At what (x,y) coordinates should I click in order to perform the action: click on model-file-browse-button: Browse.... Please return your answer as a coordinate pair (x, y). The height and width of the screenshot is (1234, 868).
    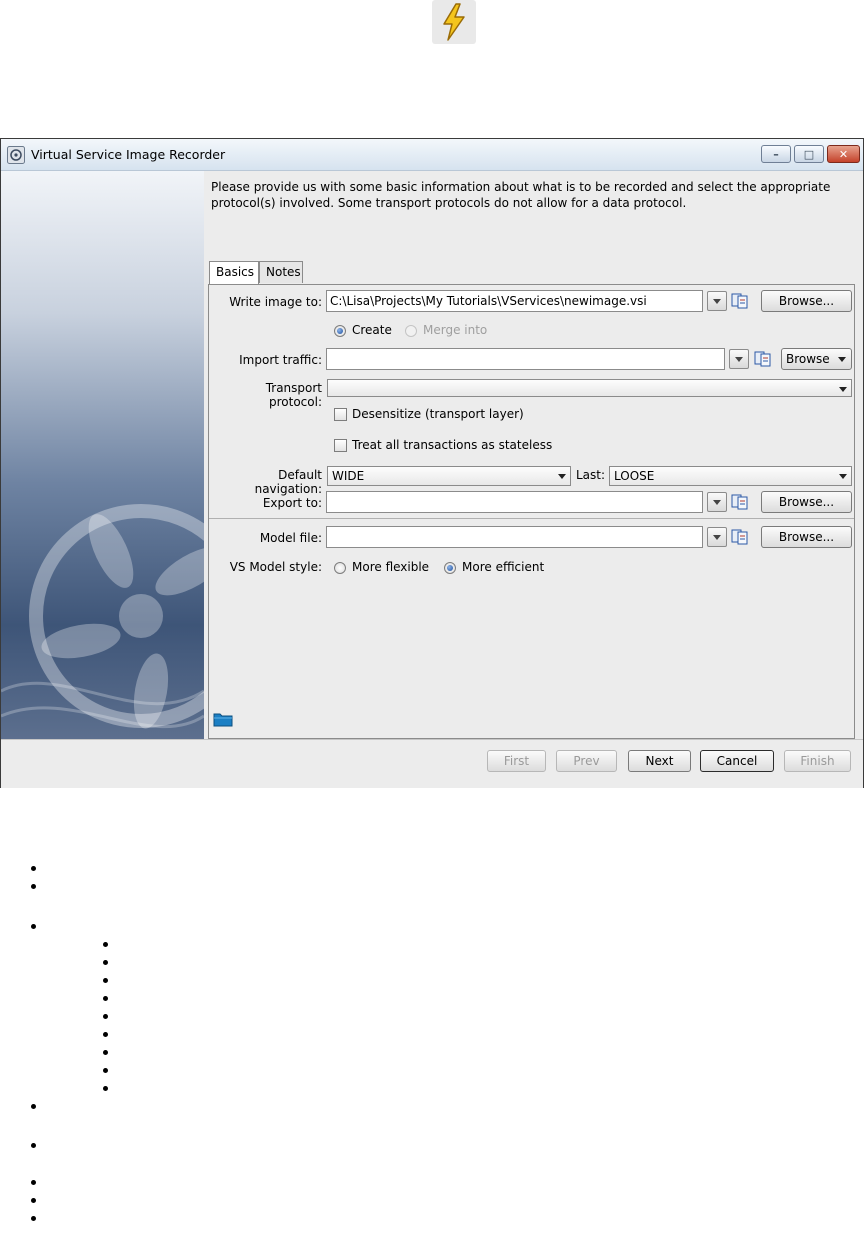
    Looking at the image, I should click on (806, 537).